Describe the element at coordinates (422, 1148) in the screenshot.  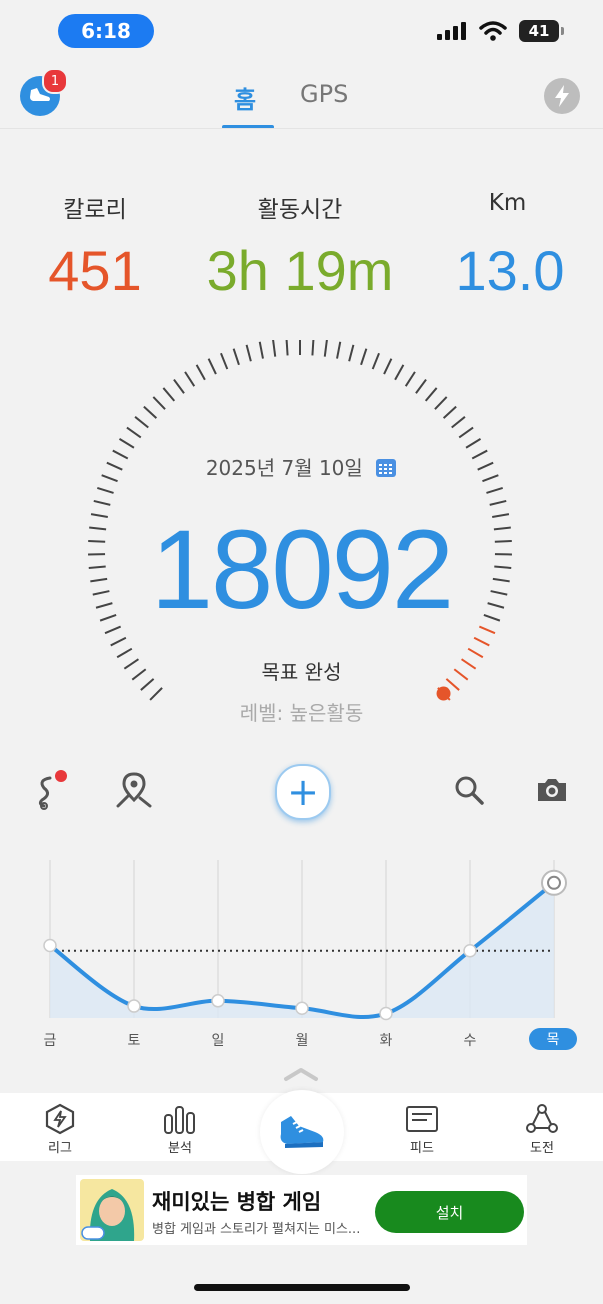
I see `nav-feed-label: 피드` at that location.